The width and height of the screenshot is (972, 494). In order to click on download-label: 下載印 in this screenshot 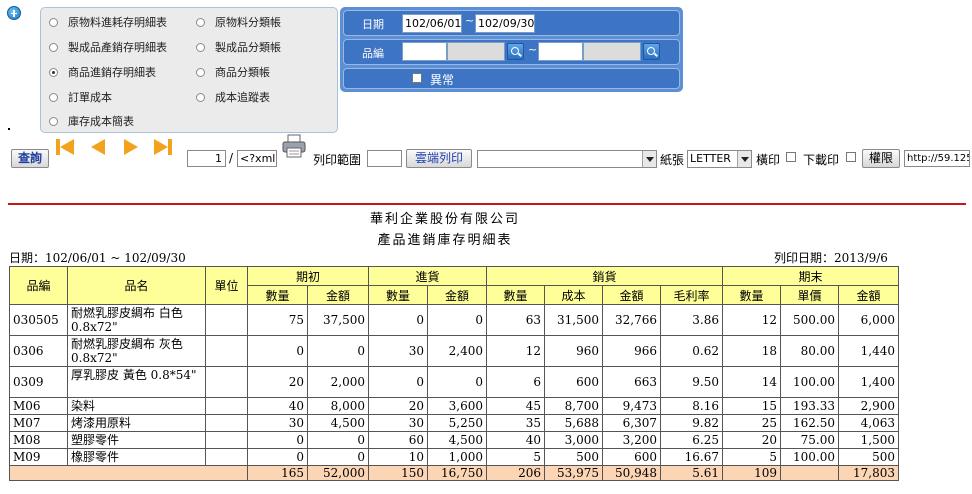, I will do `click(821, 160)`.